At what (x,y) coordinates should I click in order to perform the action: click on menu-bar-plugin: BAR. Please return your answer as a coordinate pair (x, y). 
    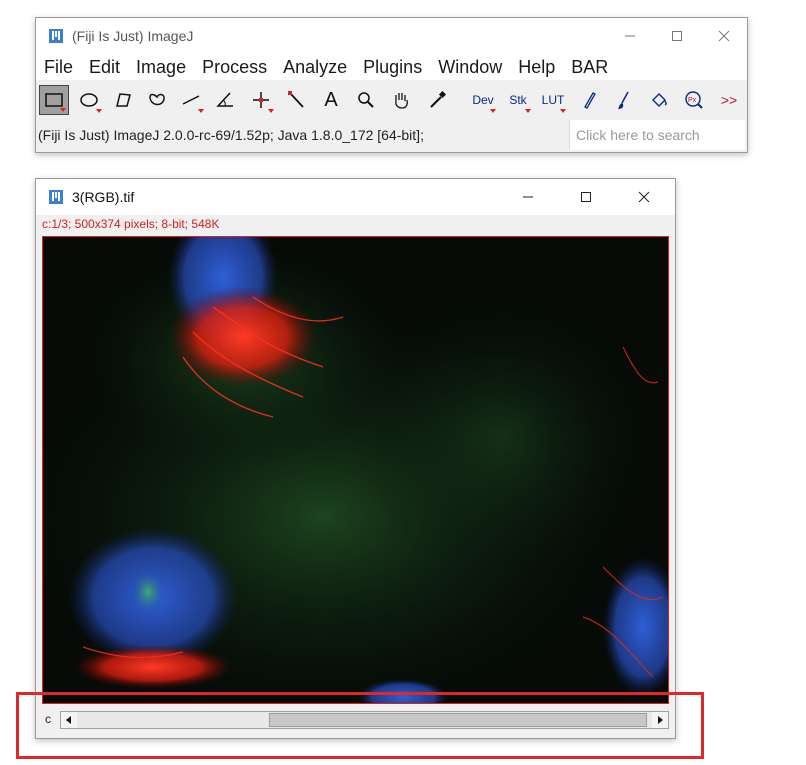
    Looking at the image, I should click on (589, 67).